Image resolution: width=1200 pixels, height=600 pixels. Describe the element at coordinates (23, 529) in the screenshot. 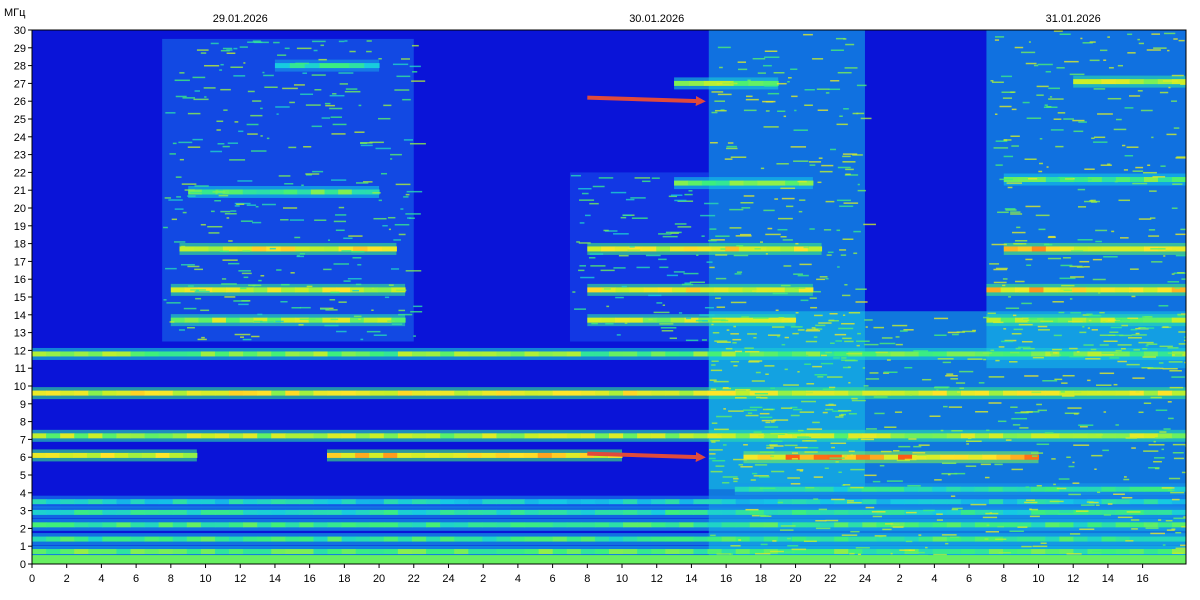

I see `y-tick-label: 2` at that location.